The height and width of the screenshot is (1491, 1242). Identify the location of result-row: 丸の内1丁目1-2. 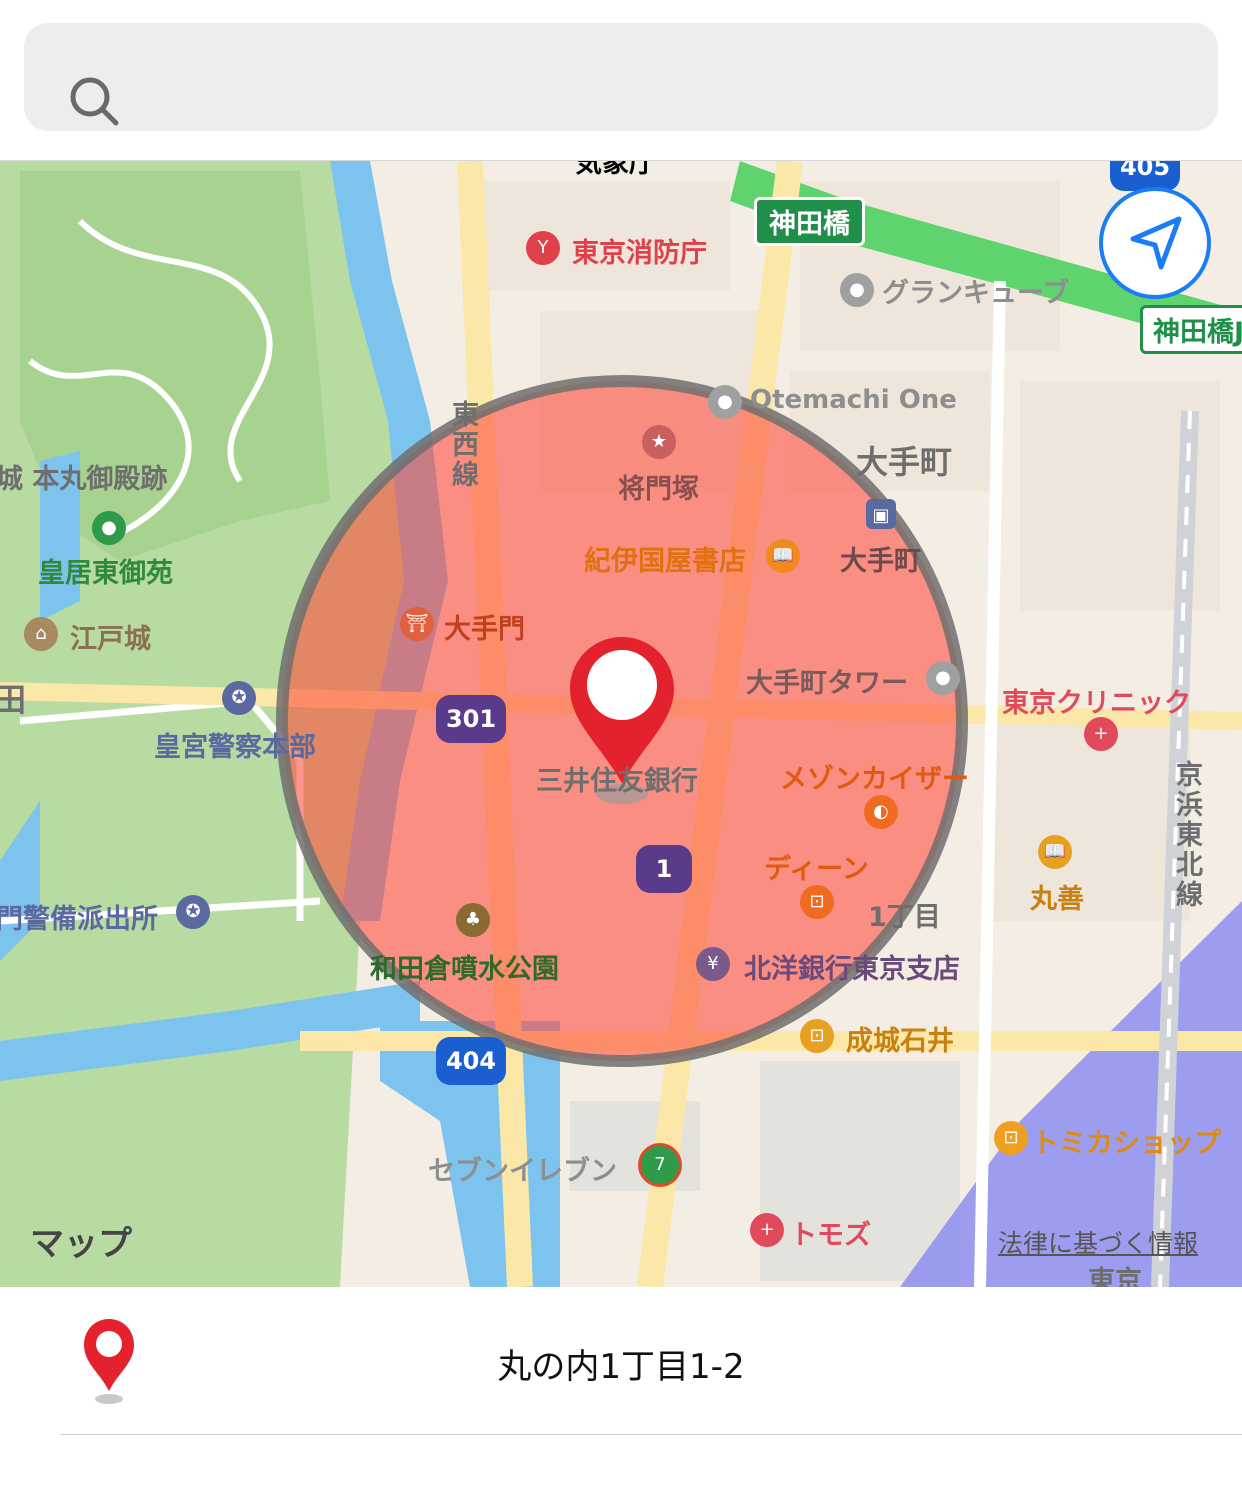
(621, 1361).